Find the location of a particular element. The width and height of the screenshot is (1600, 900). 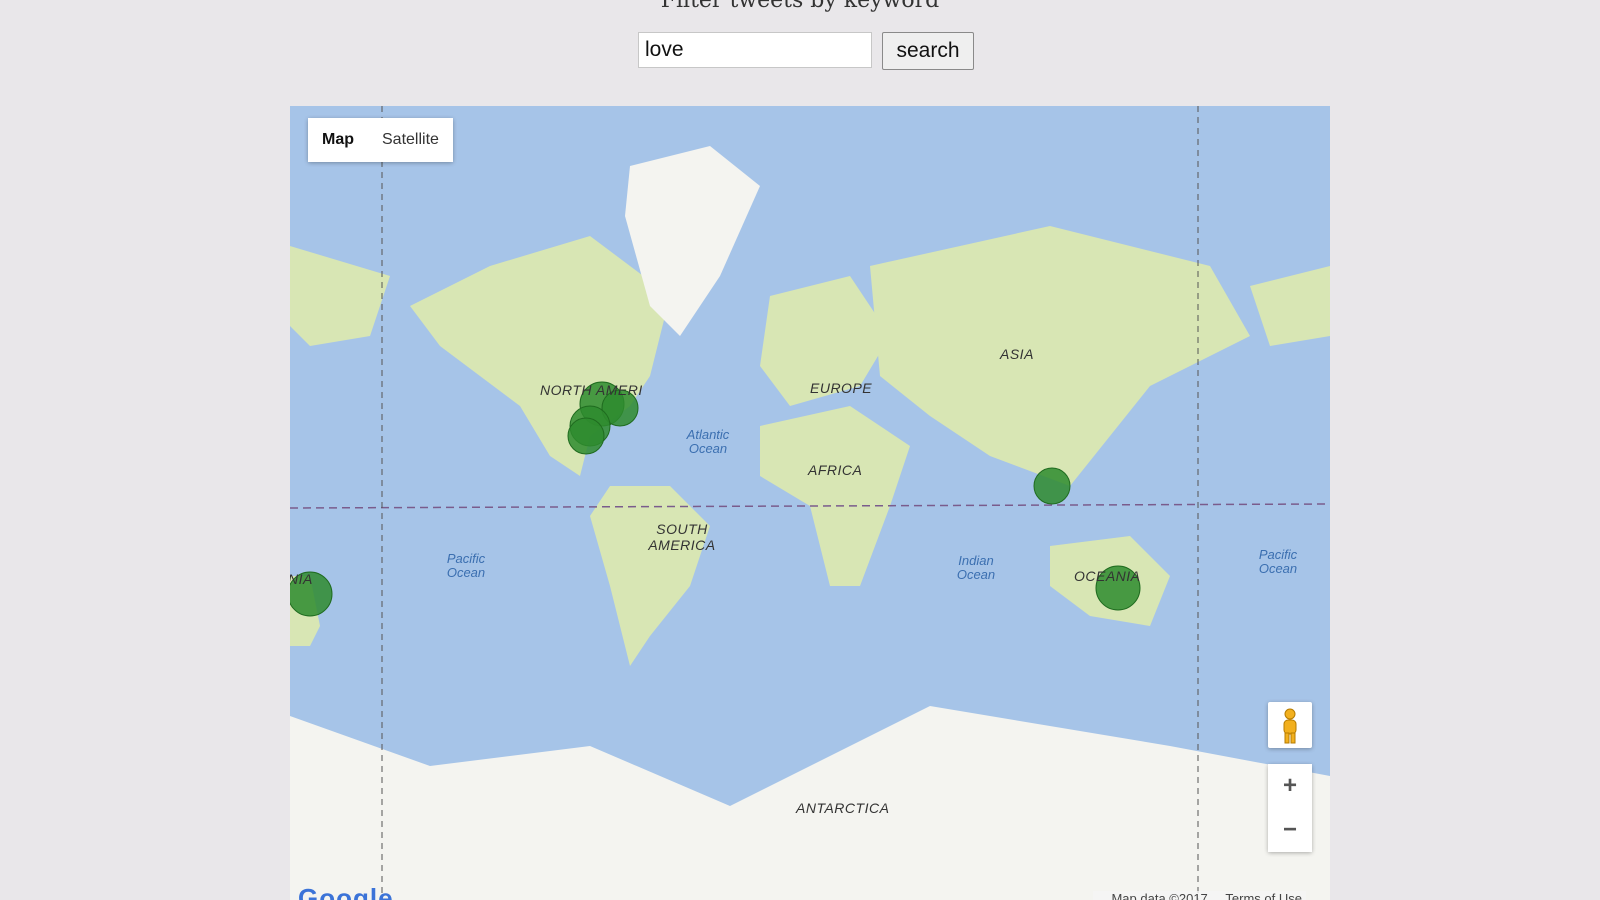

google-logo-text: Google is located at coordinates (346, 891).